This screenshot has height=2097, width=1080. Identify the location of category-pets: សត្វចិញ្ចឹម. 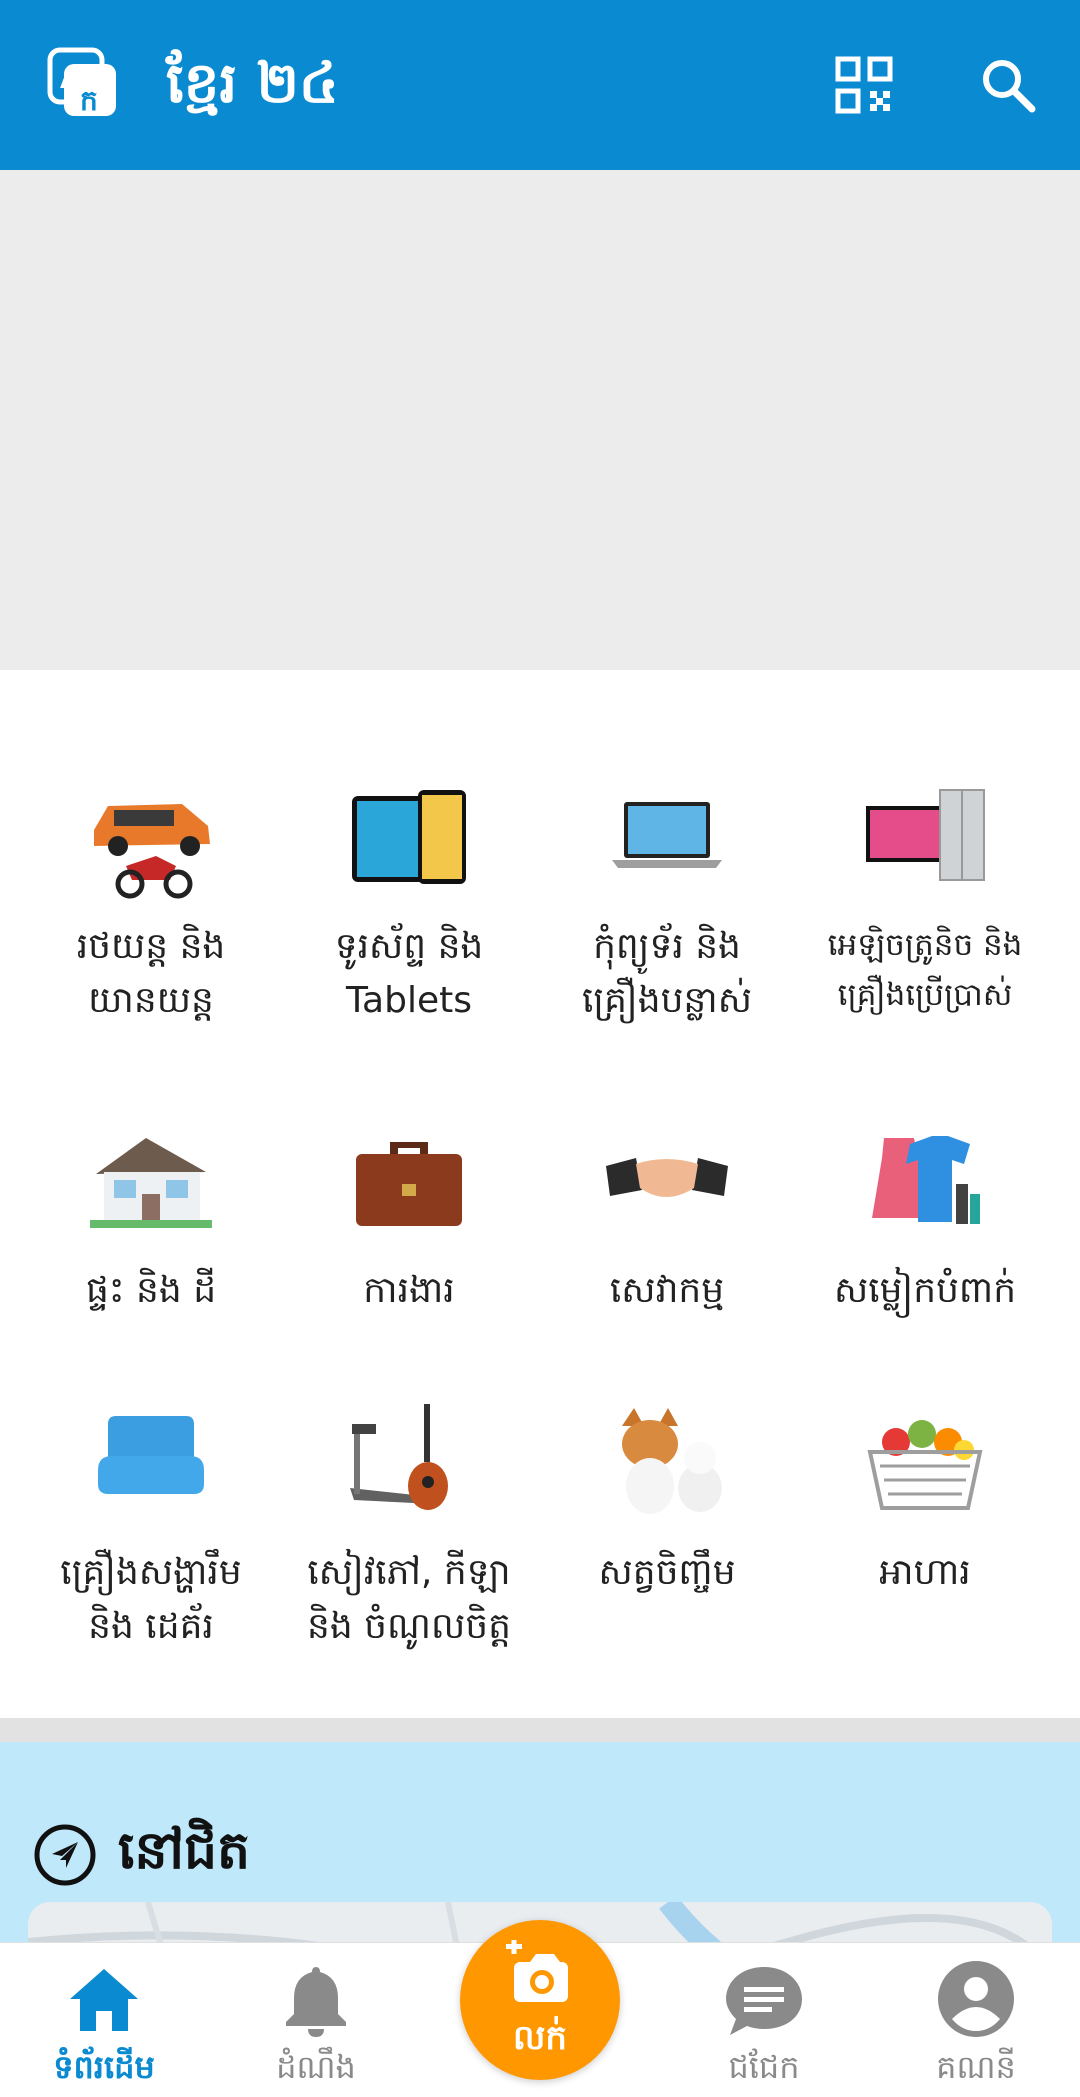
(667, 1536).